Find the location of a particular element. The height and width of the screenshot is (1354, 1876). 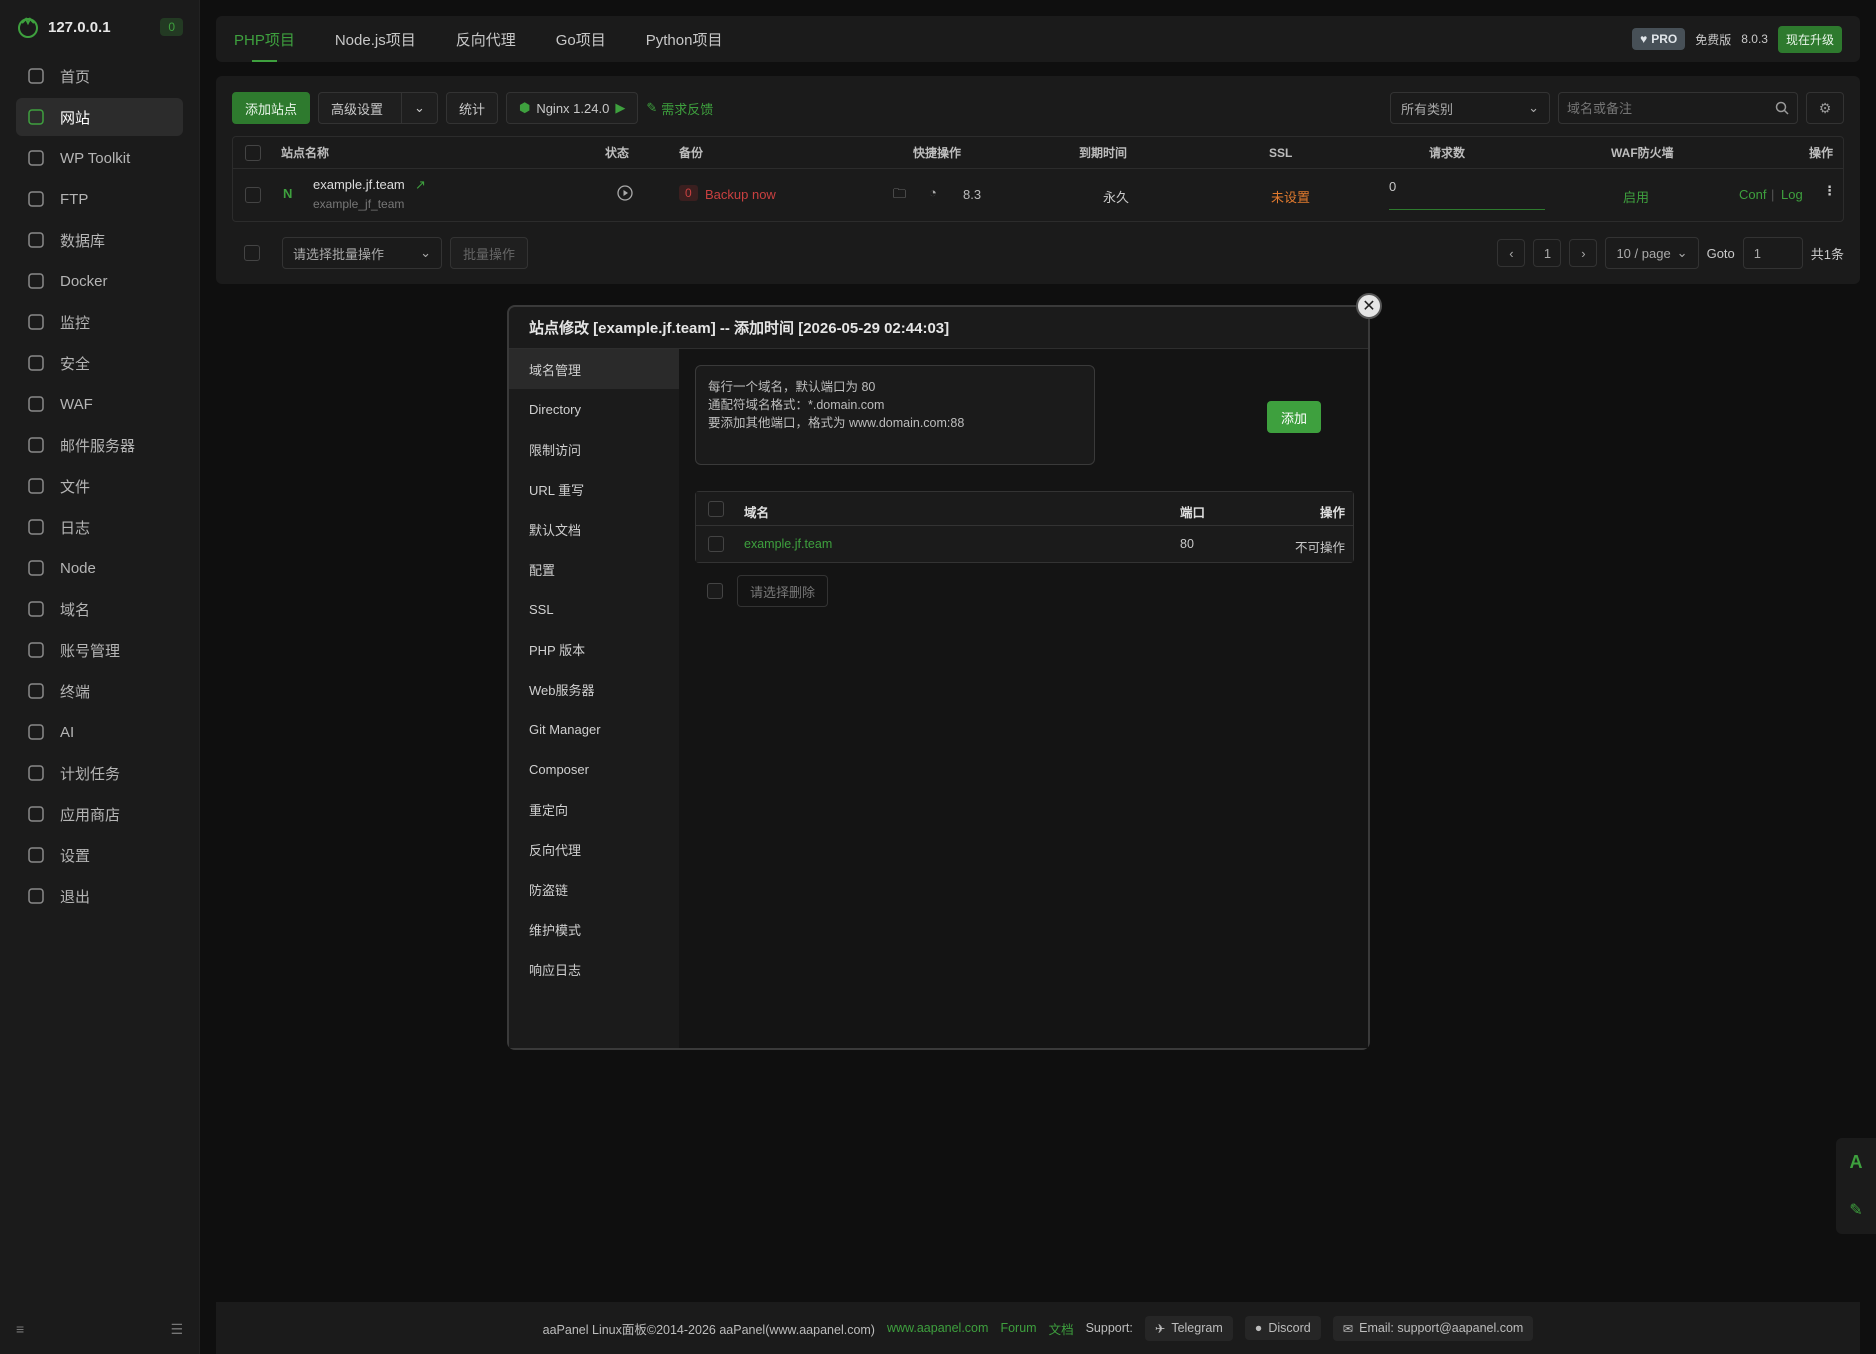

sidebar-item-4: 数据库 is located at coordinates (99, 240).